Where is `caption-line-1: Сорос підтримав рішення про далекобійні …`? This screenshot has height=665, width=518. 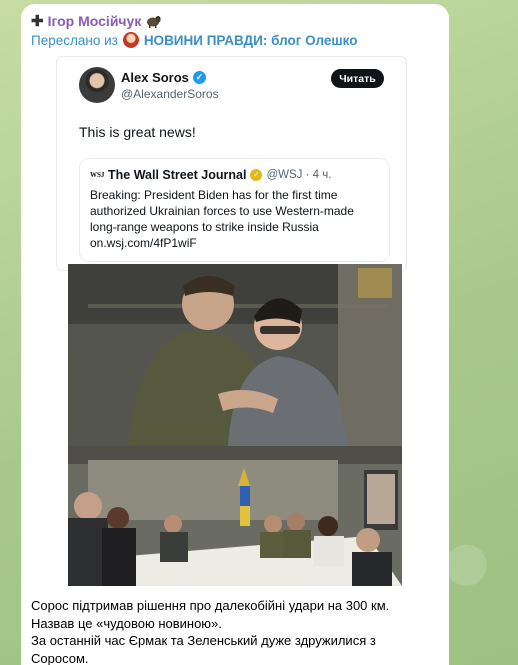 caption-line-1: Сорос підтримав рішення про далекобійні … is located at coordinates (210, 605).